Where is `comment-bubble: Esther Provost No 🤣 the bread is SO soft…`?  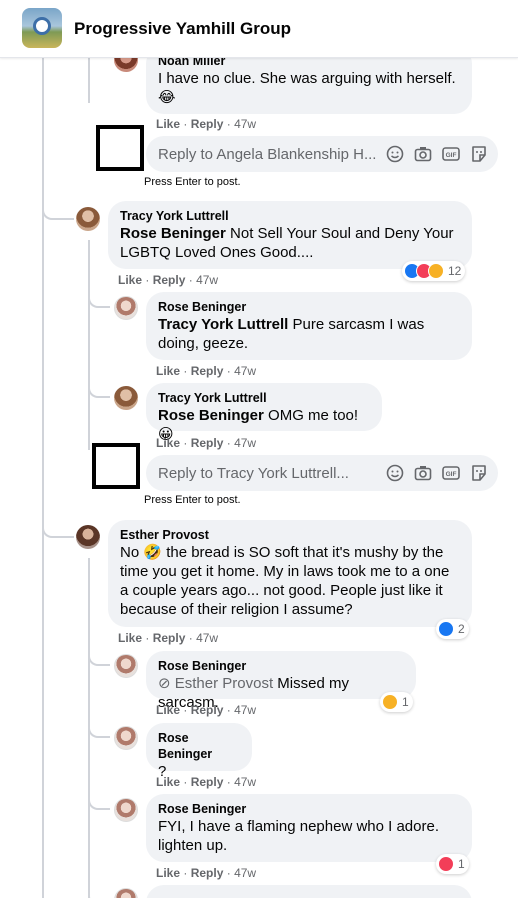
comment-bubble: Esther Provost No 🤣 the bread is SO soft… is located at coordinates (290, 573).